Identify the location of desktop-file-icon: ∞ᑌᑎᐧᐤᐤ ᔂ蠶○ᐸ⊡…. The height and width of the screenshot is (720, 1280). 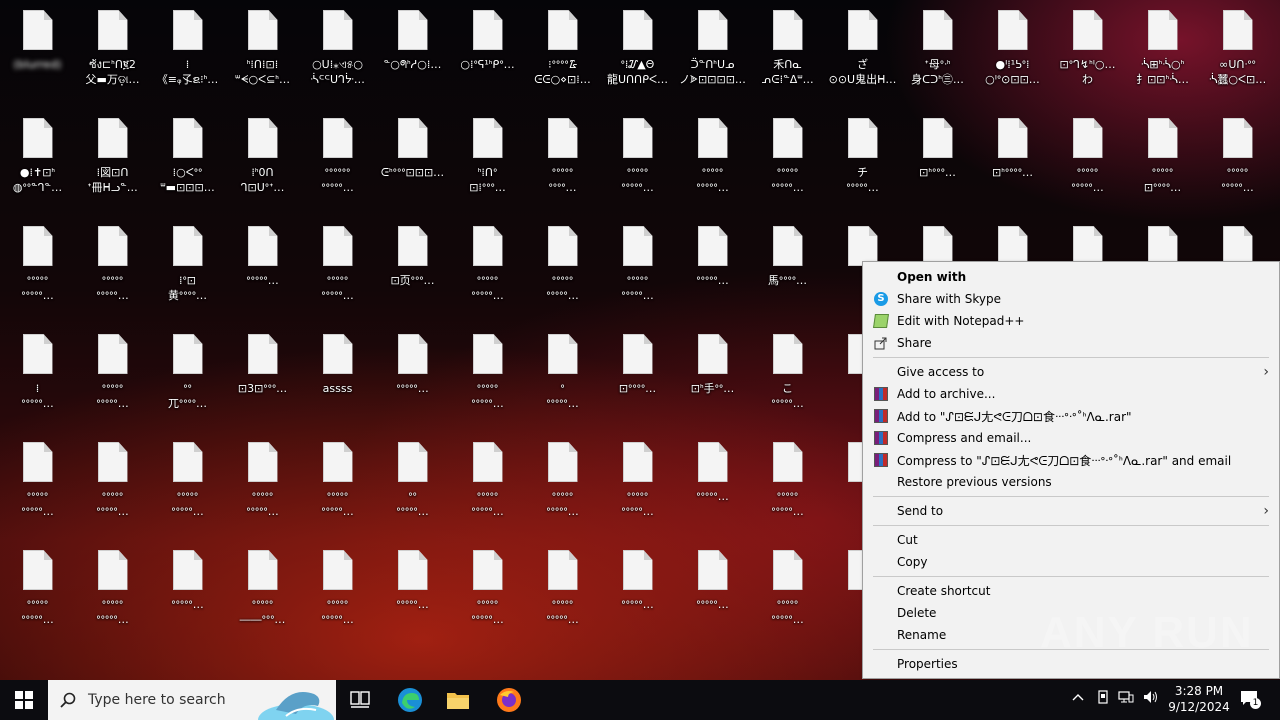
(1237, 54).